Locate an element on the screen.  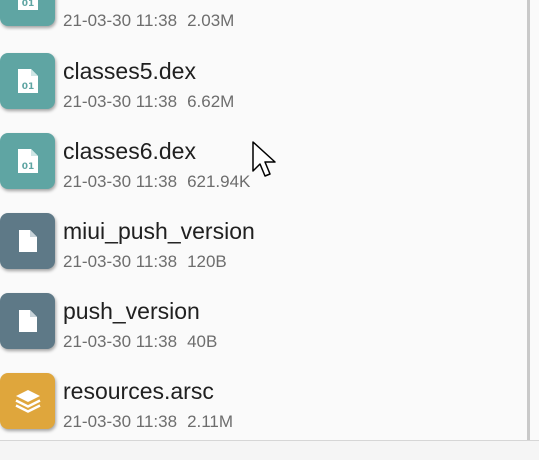
file-size: 120B is located at coordinates (207, 261).